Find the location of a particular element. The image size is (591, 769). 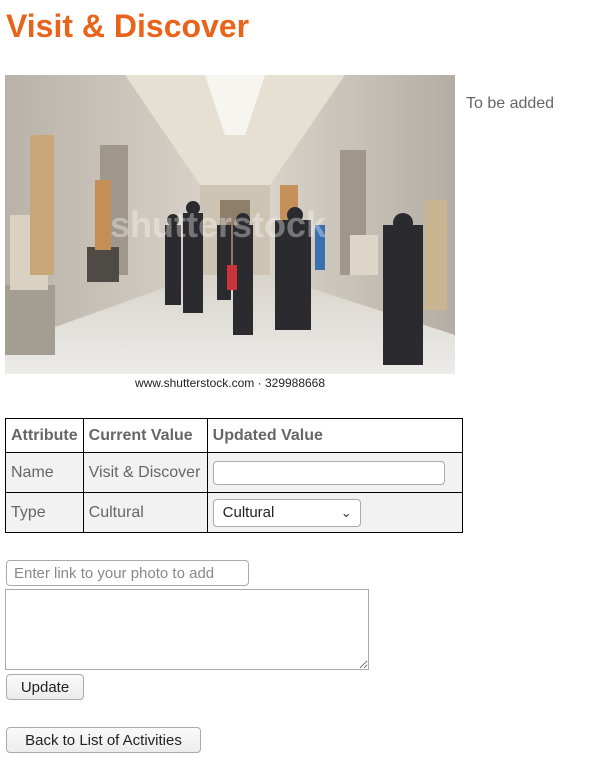

photo-textarea is located at coordinates (187, 629).